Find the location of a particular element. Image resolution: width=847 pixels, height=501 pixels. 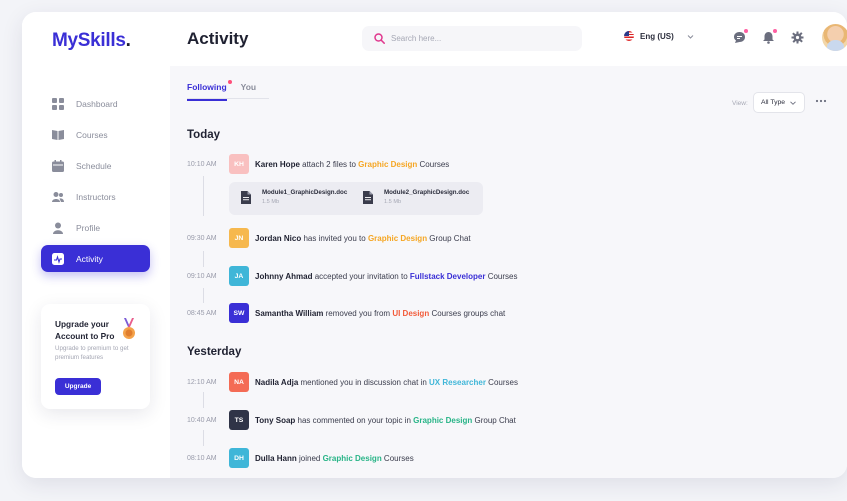

sidebar-item-label: Instructors is located at coordinates (96, 196).